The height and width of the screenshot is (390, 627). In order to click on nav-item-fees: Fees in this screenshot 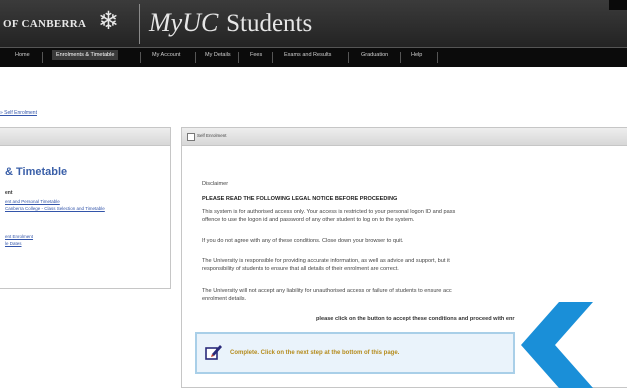, I will do `click(256, 55)`.